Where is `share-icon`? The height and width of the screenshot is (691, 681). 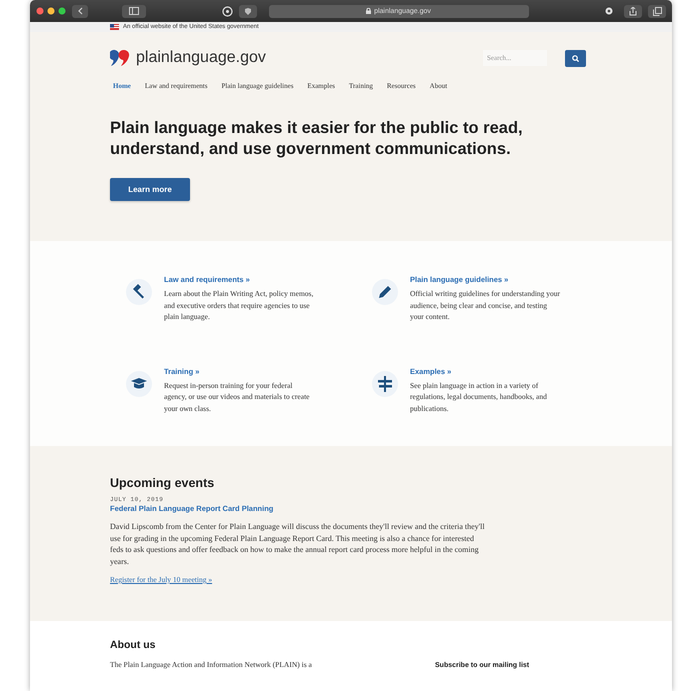
share-icon is located at coordinates (633, 11).